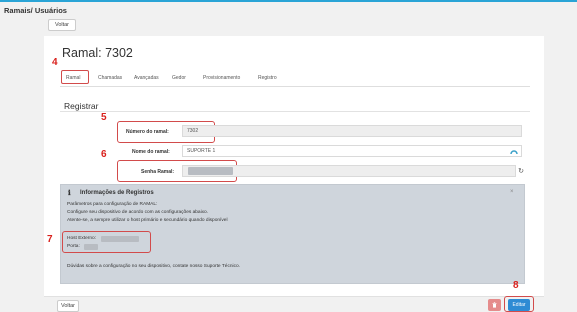 The height and width of the screenshot is (312, 577). I want to click on info-icon: ℹ, so click(69, 193).